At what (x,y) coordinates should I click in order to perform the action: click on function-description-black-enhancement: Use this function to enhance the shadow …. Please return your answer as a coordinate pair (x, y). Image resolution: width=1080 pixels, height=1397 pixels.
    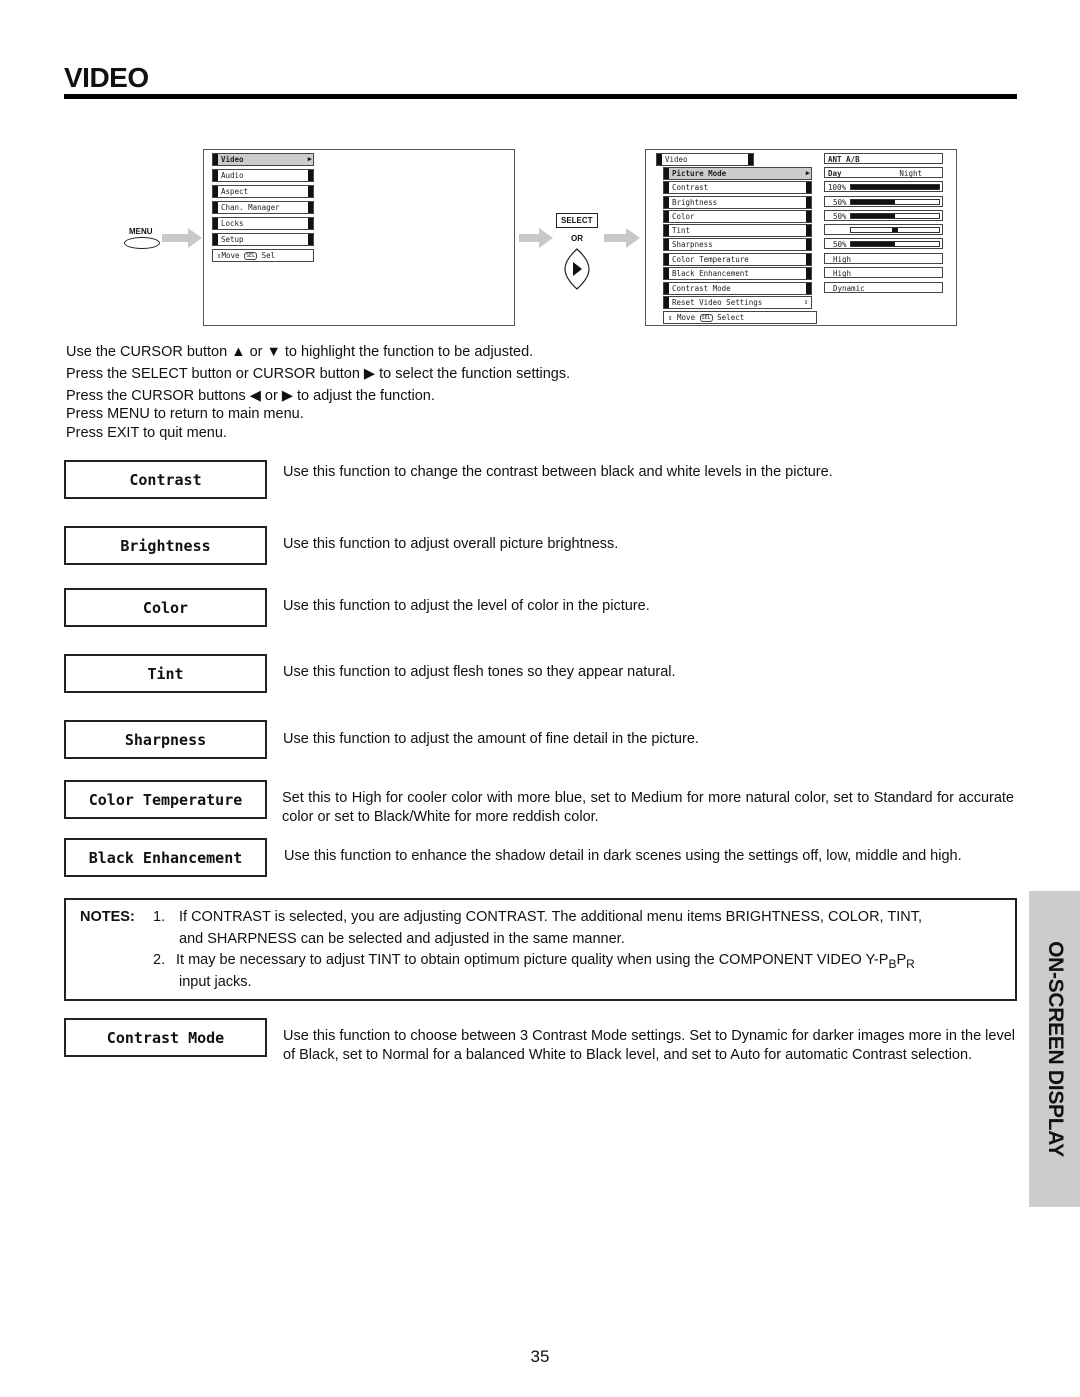
    Looking at the image, I should click on (623, 856).